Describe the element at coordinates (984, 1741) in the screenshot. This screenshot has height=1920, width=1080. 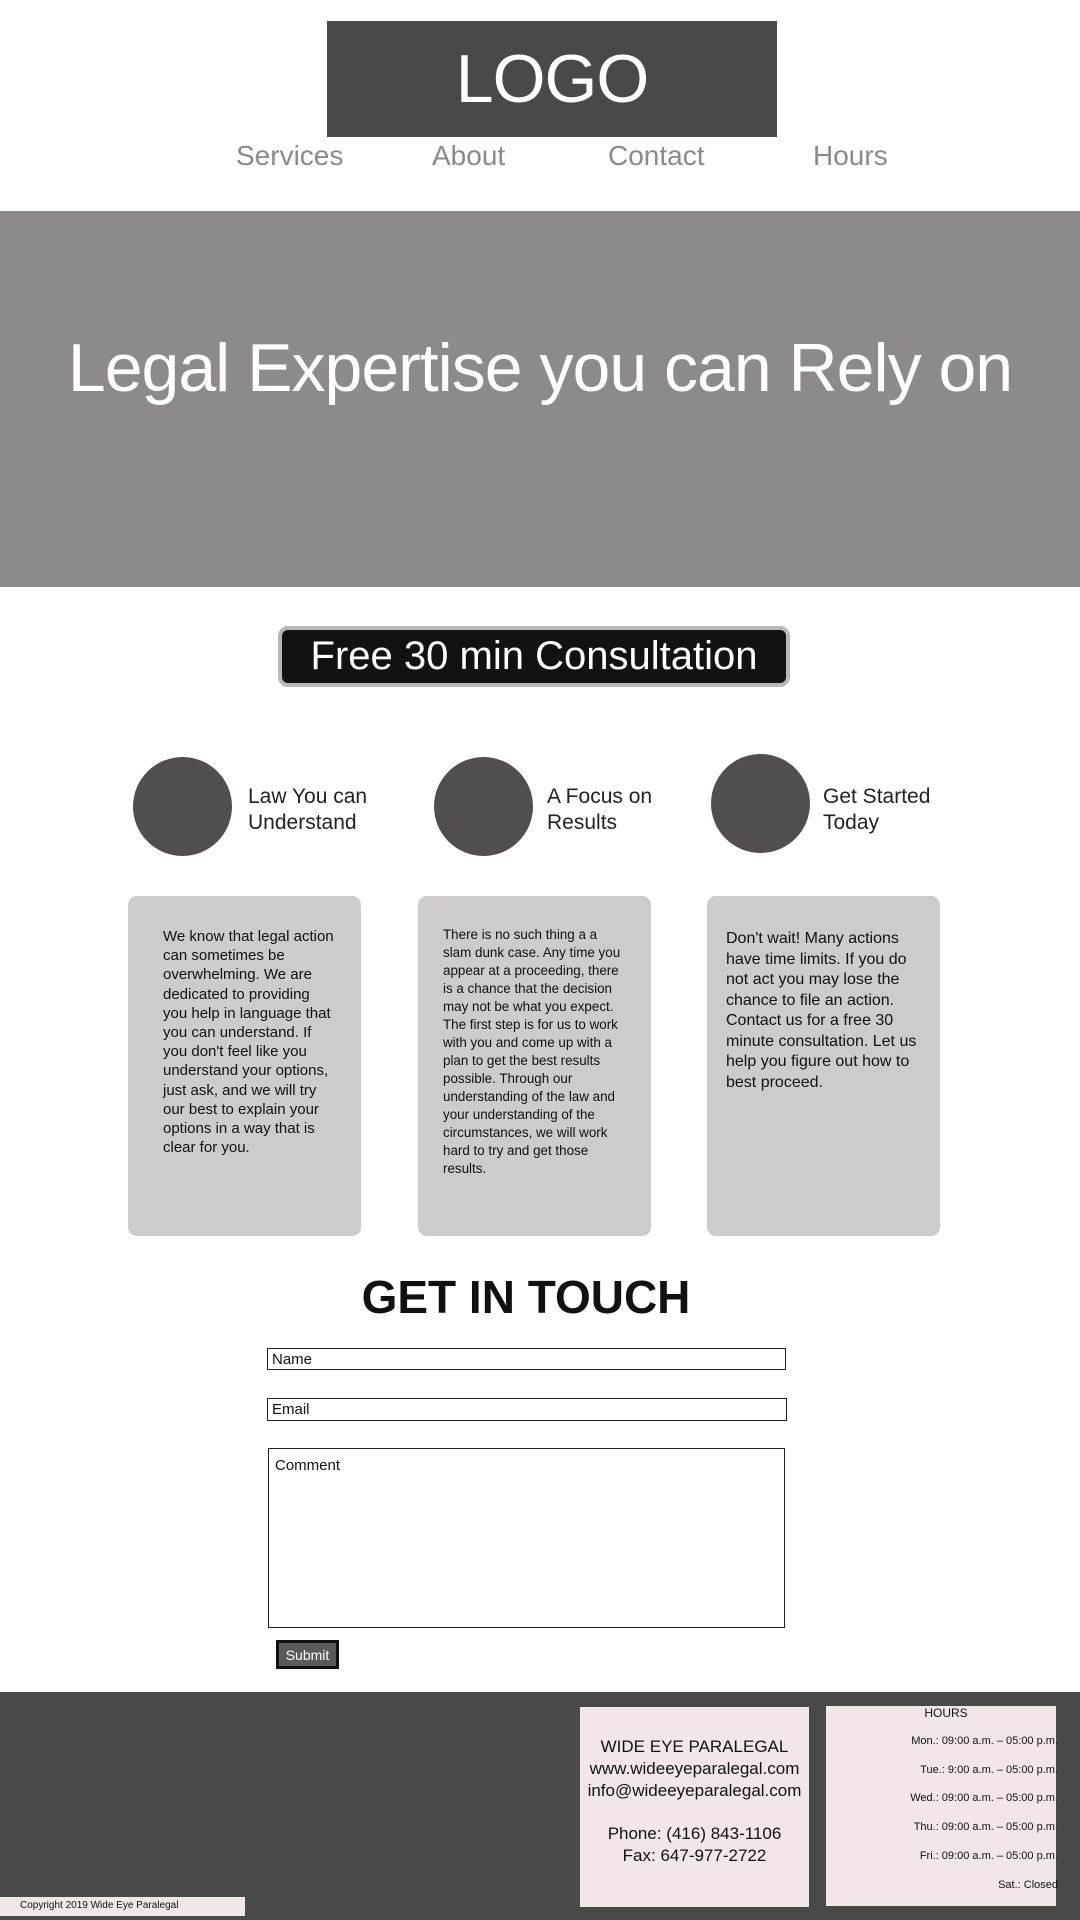
I see `hours-row-mon: Mon.: 09:00 a.m. – 05:00 p.m.` at that location.